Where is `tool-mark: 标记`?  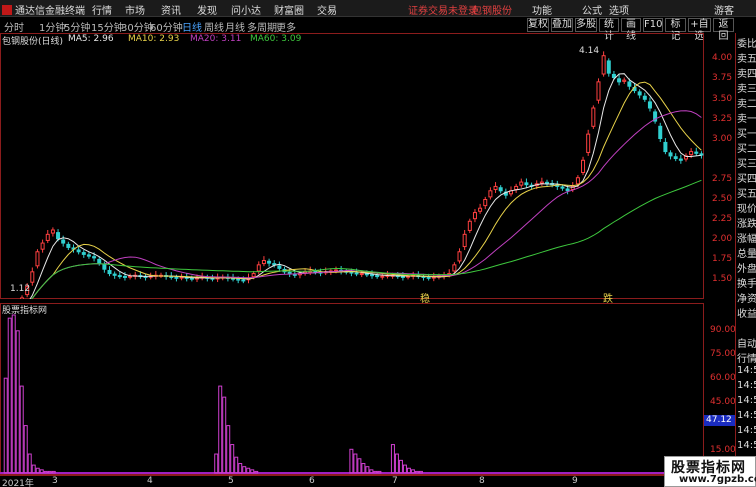 tool-mark: 标记 is located at coordinates (675, 30).